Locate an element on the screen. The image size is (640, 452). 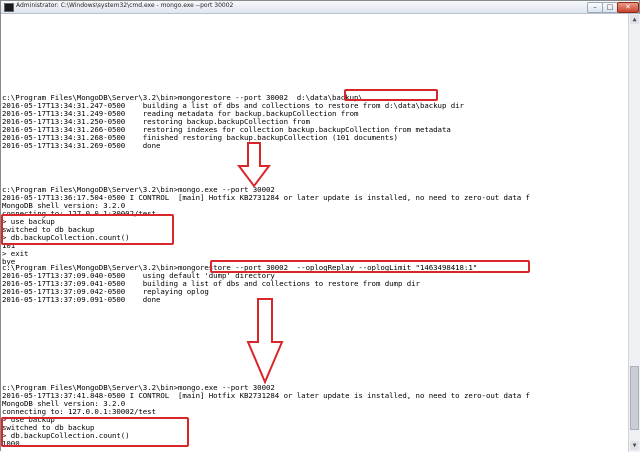
maximize-button: □ is located at coordinates (610, 7).